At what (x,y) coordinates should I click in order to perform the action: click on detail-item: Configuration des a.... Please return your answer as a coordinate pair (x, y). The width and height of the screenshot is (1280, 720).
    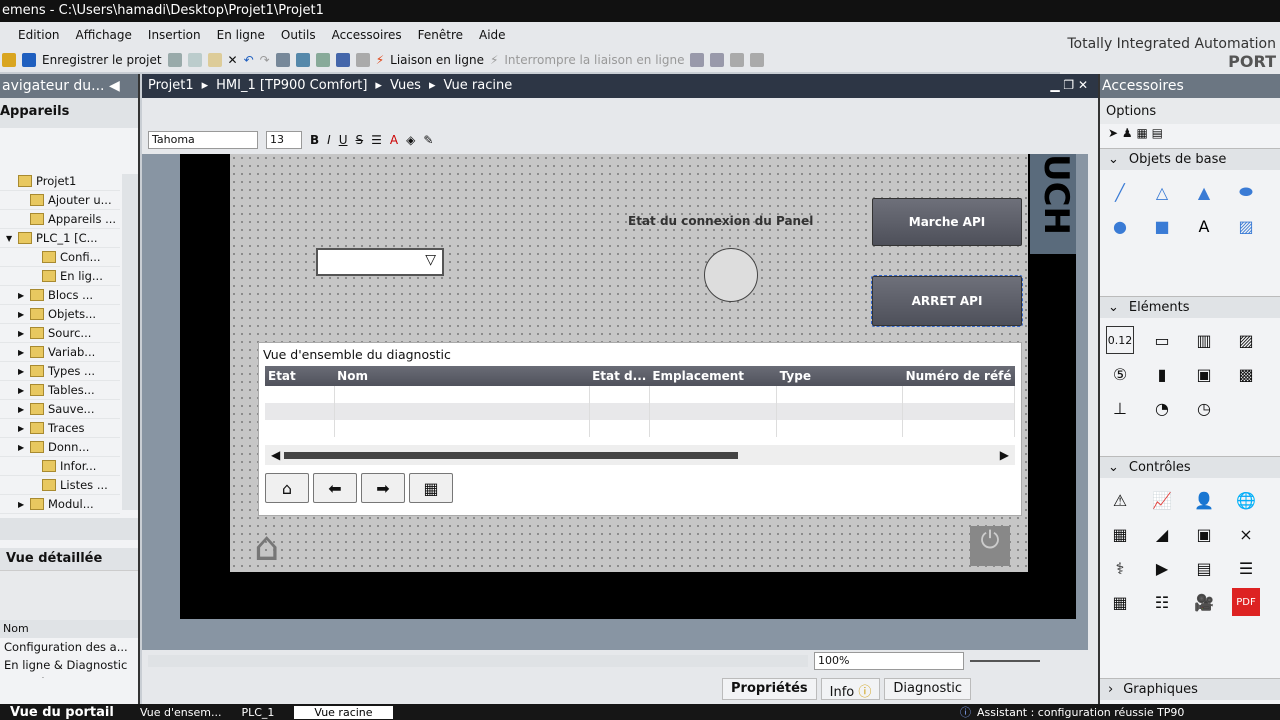
    Looking at the image, I should click on (69, 647).